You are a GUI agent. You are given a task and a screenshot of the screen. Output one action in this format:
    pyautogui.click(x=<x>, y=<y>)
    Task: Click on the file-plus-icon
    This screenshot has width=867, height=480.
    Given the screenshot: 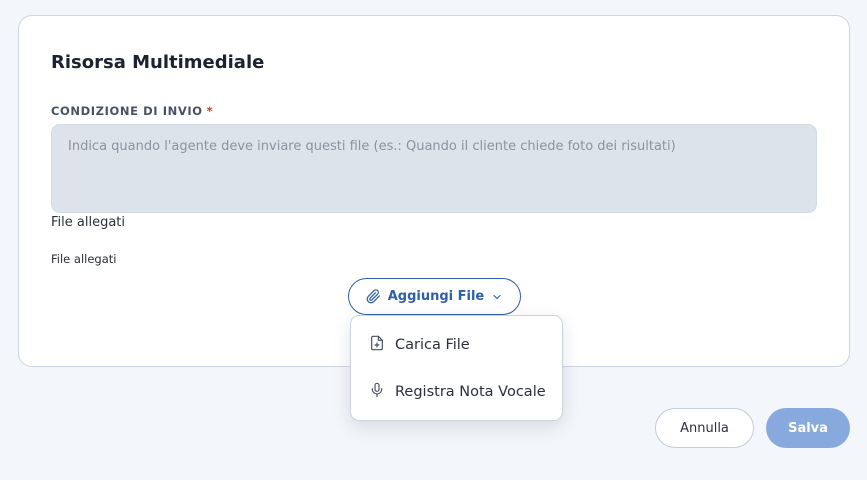 What is the action you would take?
    pyautogui.click(x=377, y=345)
    